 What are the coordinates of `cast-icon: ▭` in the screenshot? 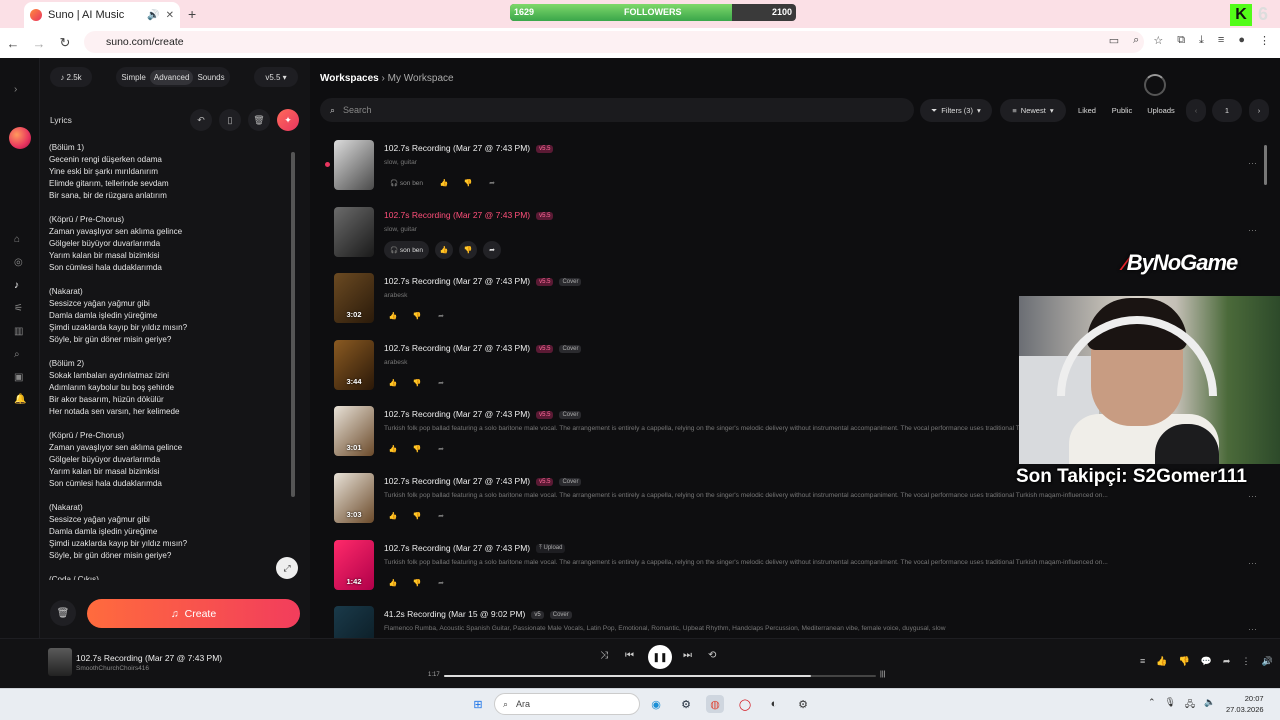 It's located at (1114, 40).